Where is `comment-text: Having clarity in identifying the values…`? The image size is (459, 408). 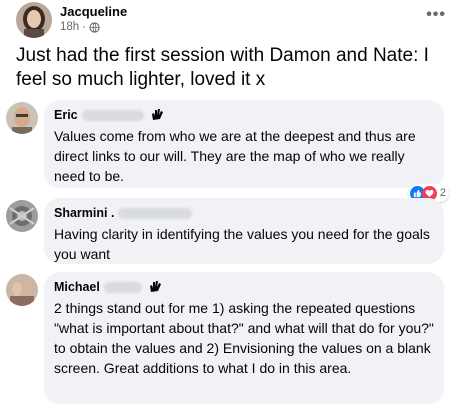 comment-text: Having clarity in identifying the values… is located at coordinates (242, 244).